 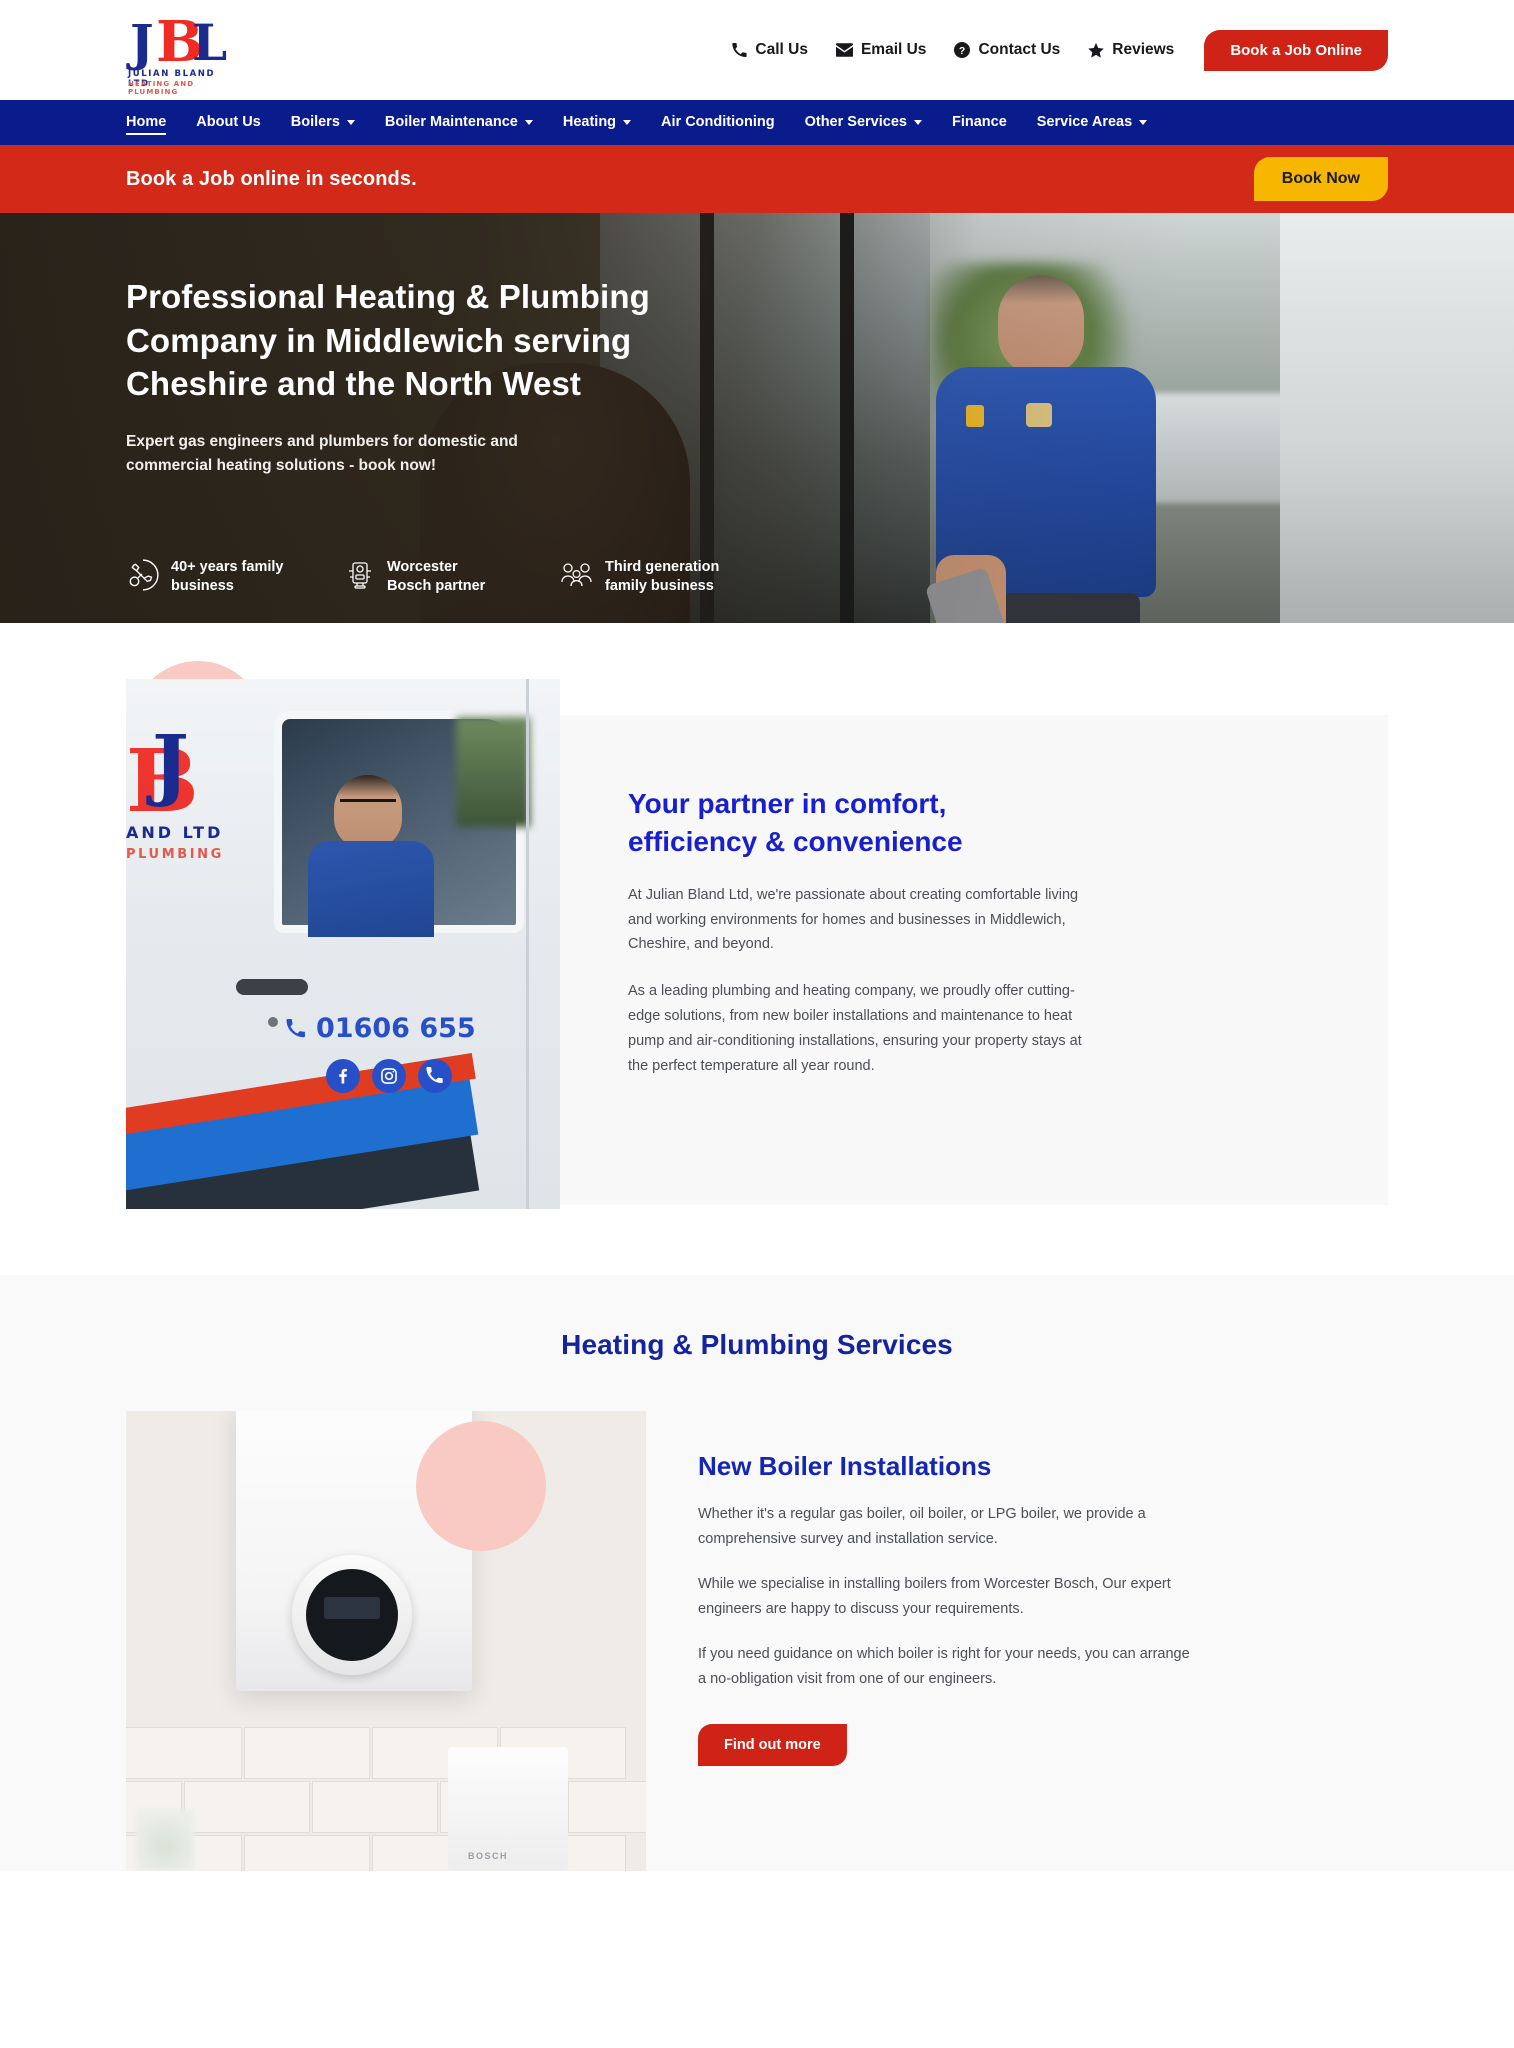 What do you see at coordinates (436, 577) in the screenshot?
I see `hero-badge-label: Worcester Bosch partner` at bounding box center [436, 577].